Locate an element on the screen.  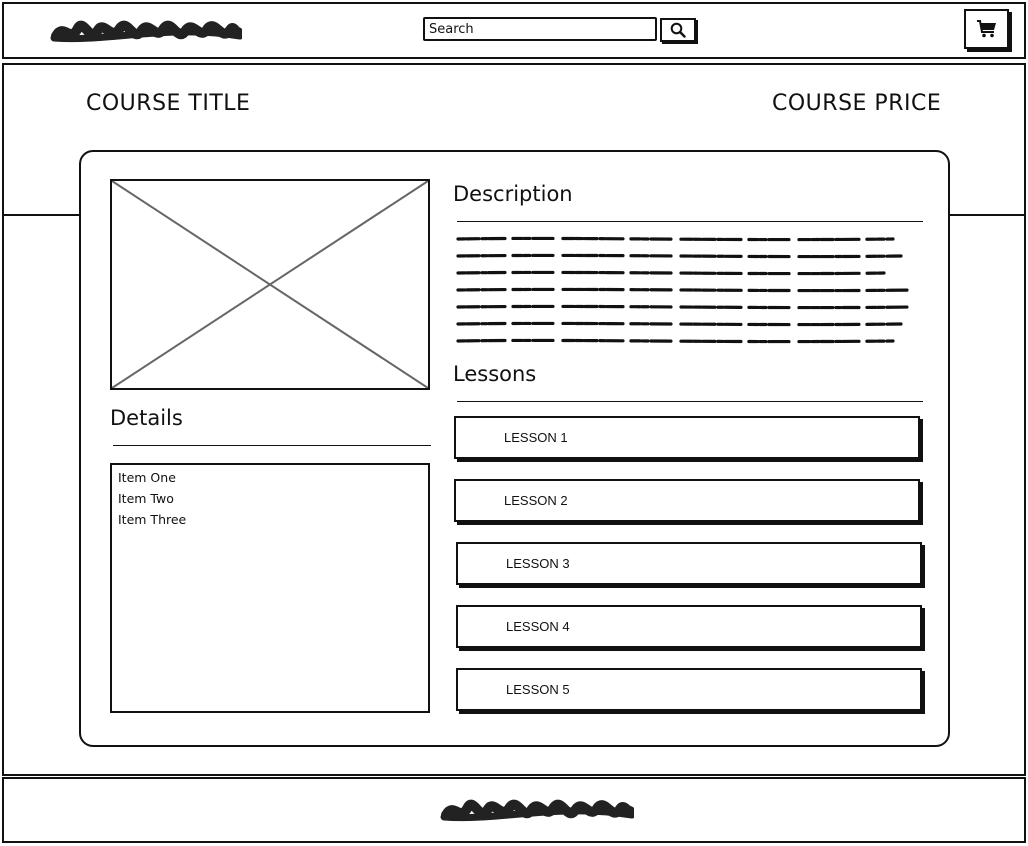
course-title: COURSE TITLE is located at coordinates (168, 103).